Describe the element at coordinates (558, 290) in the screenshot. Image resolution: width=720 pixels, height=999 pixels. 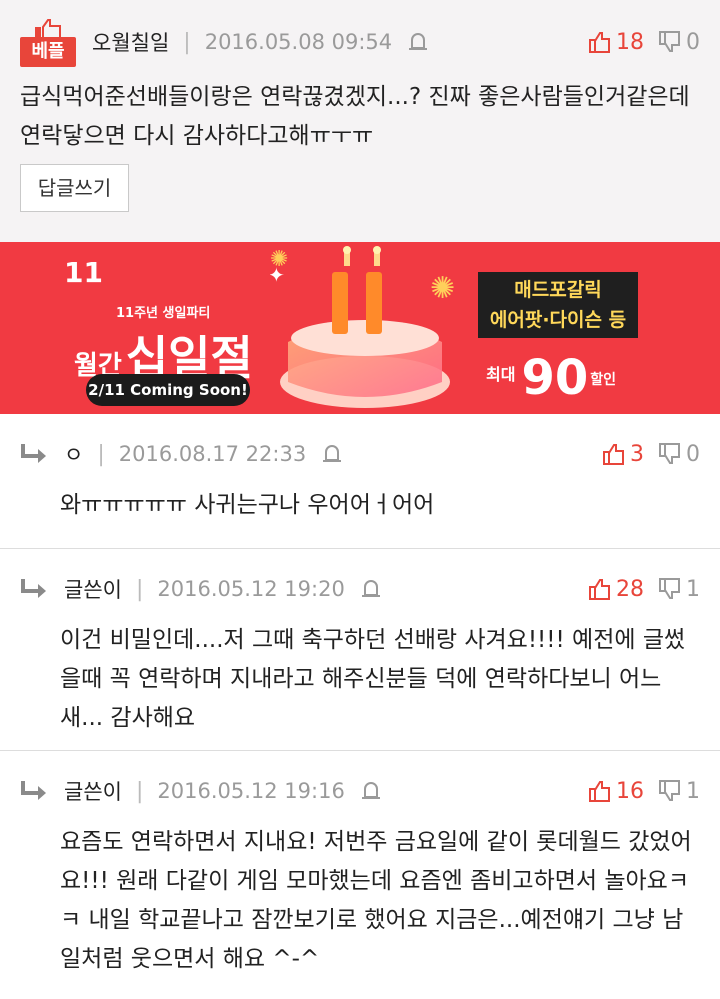
I see `ad-promo-line1: 매드포갈릭` at that location.